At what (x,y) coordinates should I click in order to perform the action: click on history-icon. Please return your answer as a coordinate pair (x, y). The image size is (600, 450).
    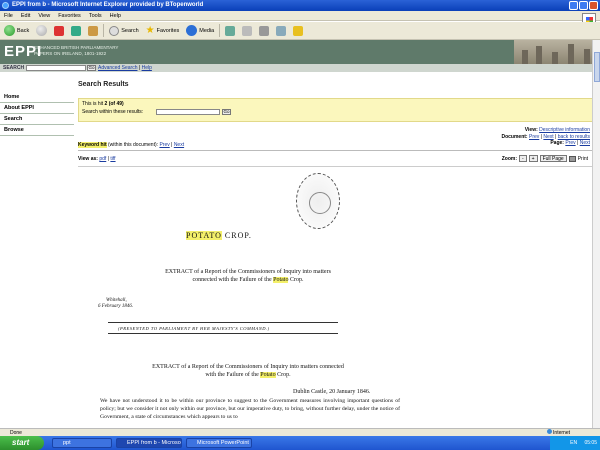
    Looking at the image, I should click on (230, 30).